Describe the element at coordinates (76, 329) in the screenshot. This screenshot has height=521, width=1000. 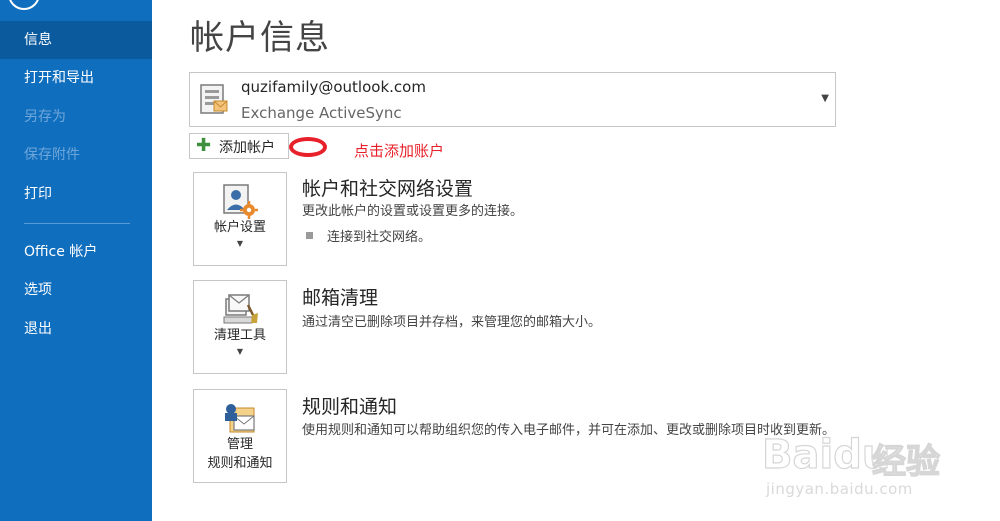
I see `sidebar-item-exit: 退出` at that location.